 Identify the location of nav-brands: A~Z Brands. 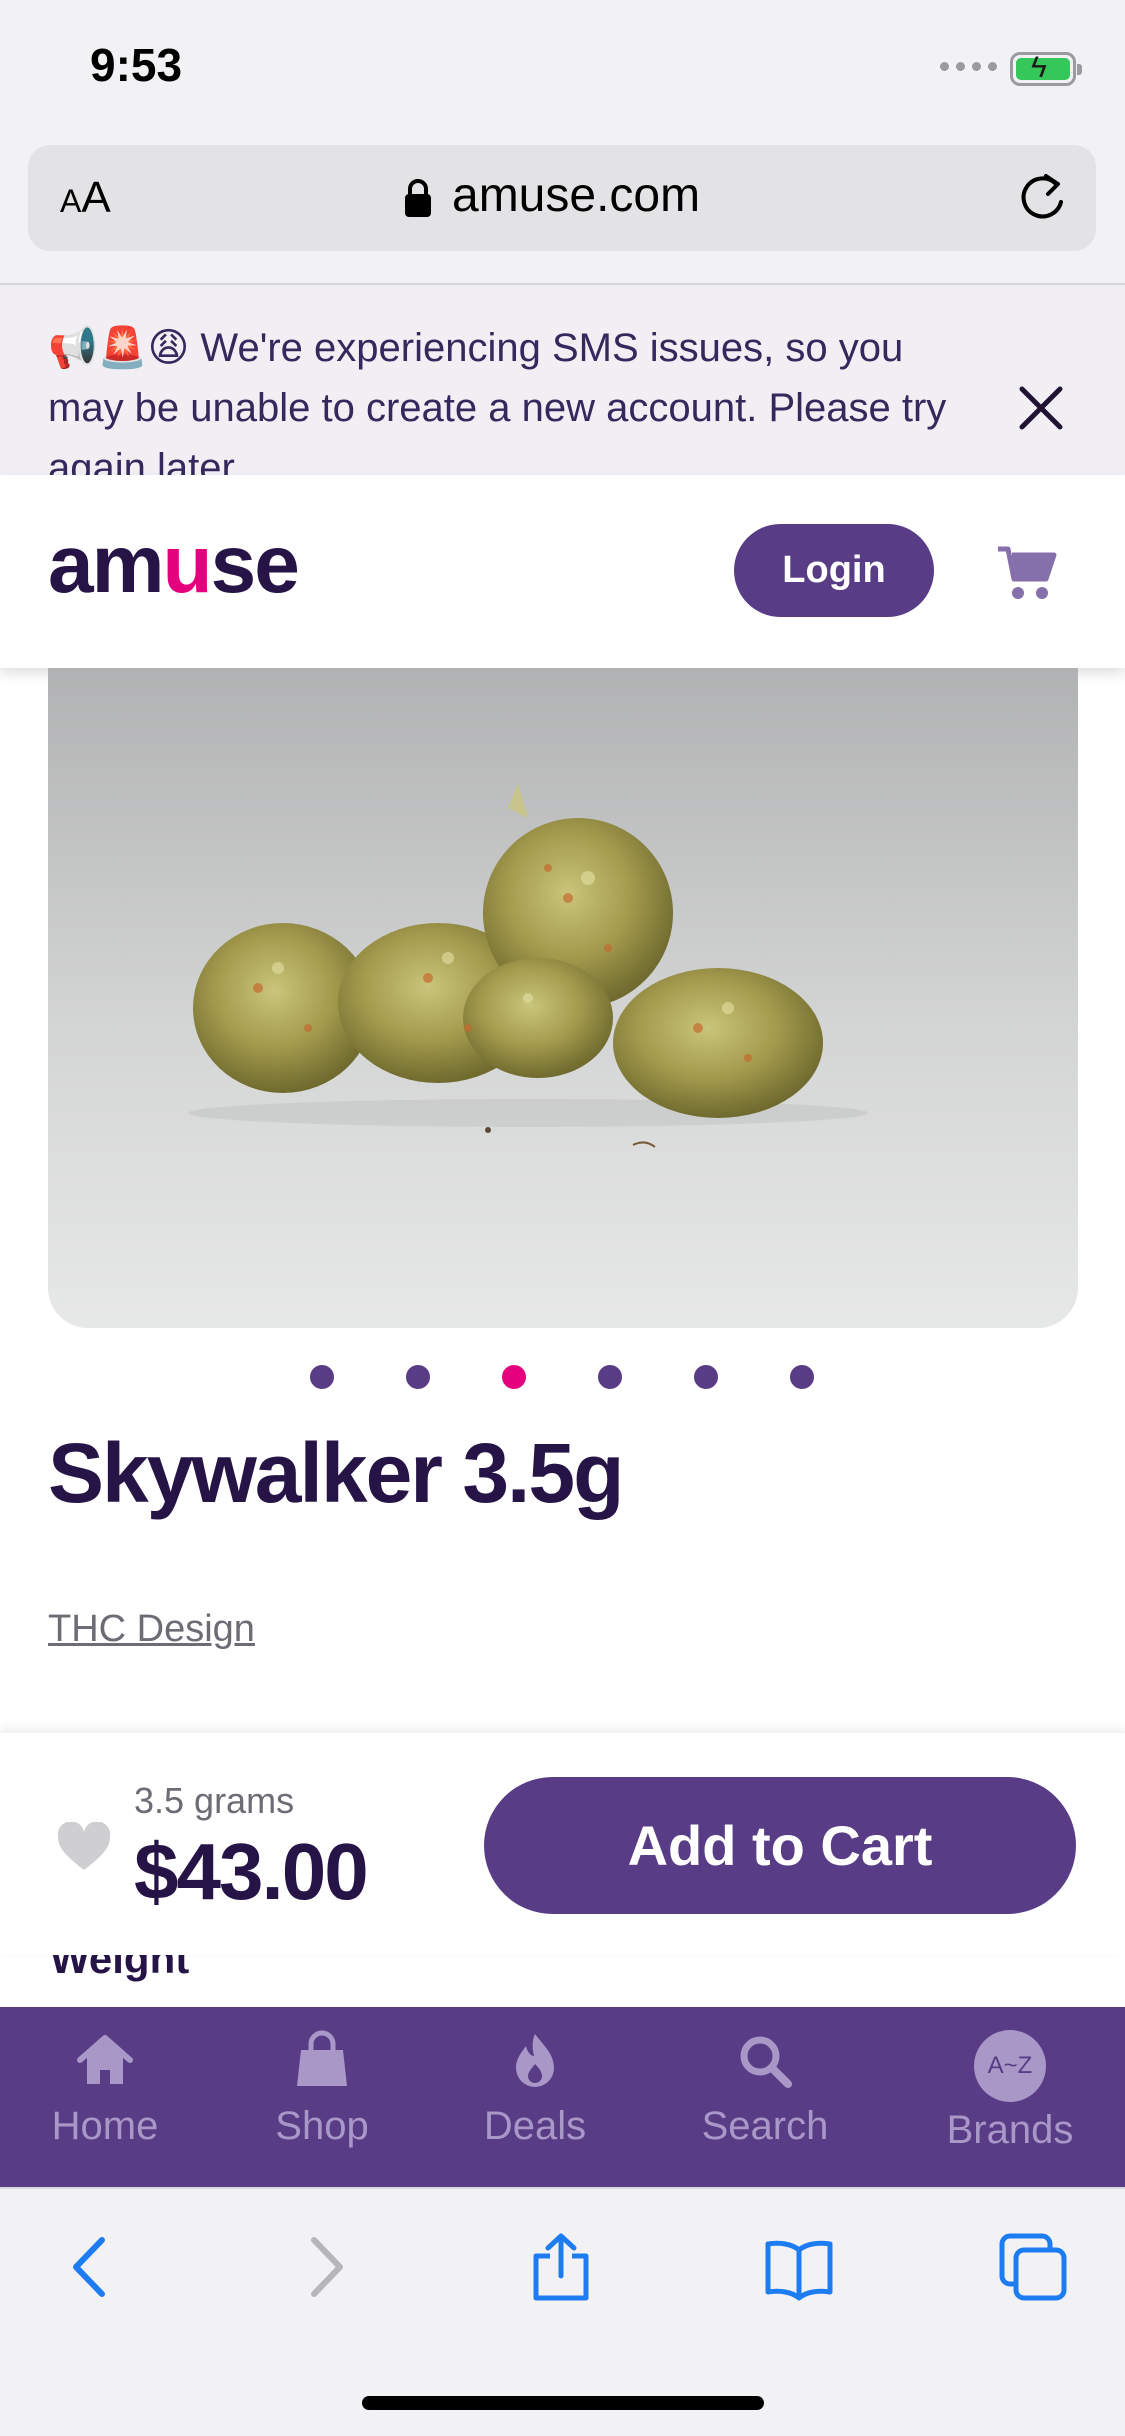
(1010, 2091).